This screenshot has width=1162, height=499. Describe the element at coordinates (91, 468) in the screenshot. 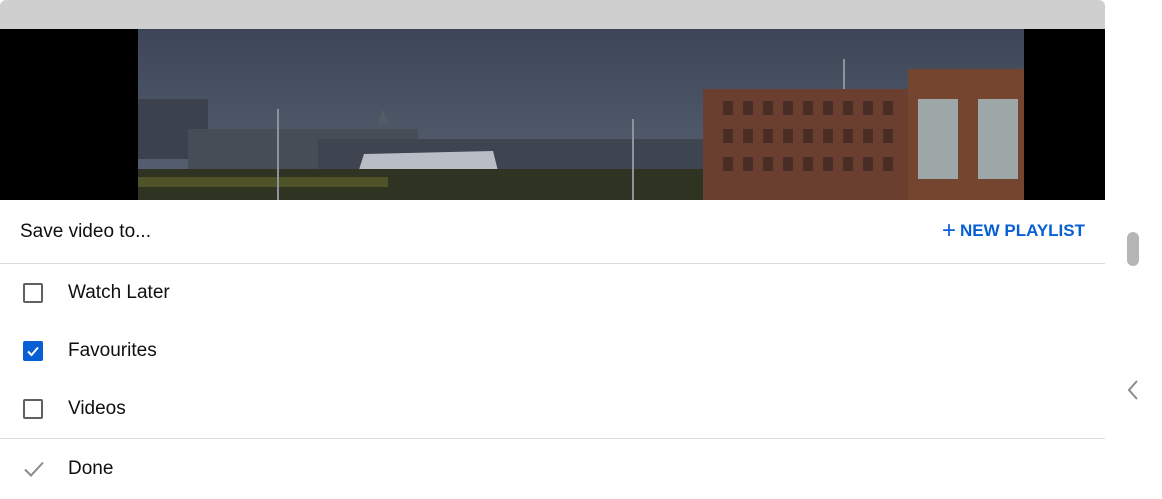

I see `done-label: Done` at that location.